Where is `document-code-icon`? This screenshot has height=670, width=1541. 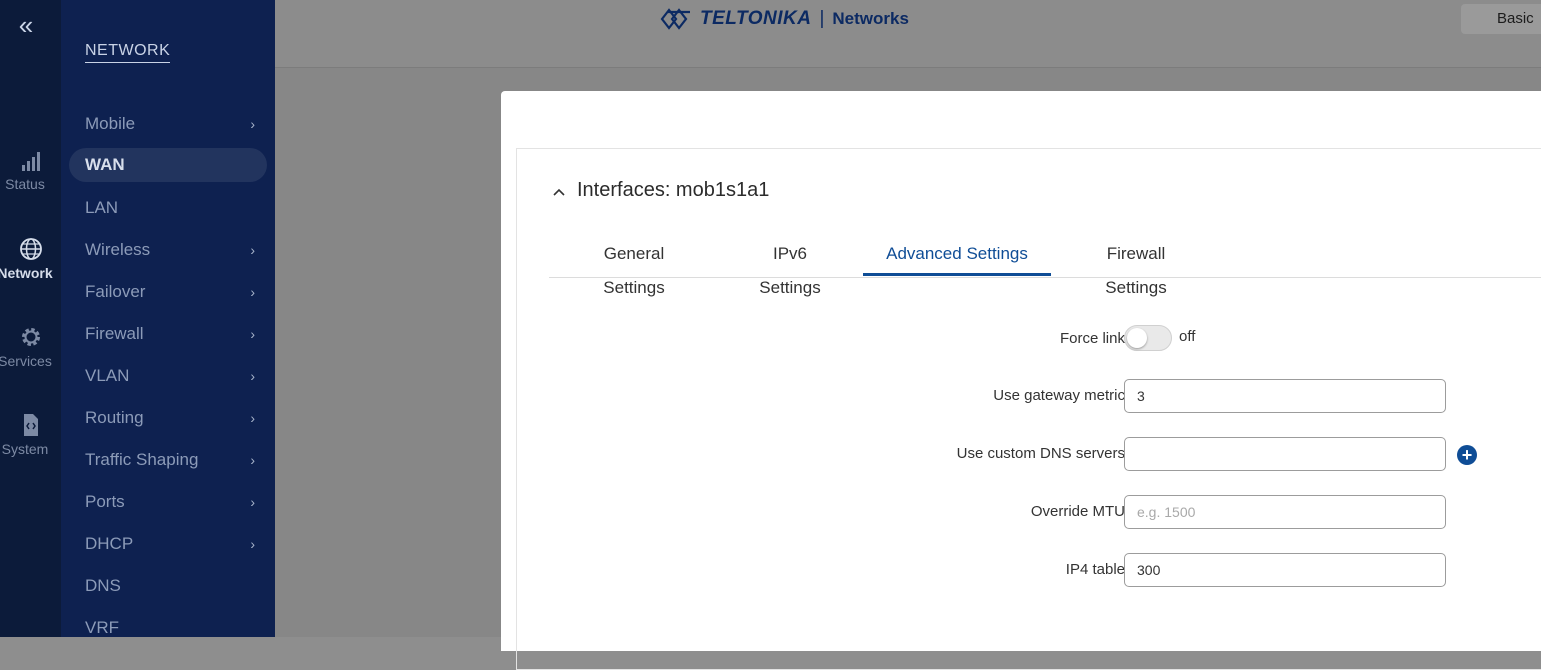
document-code-icon is located at coordinates (30, 425).